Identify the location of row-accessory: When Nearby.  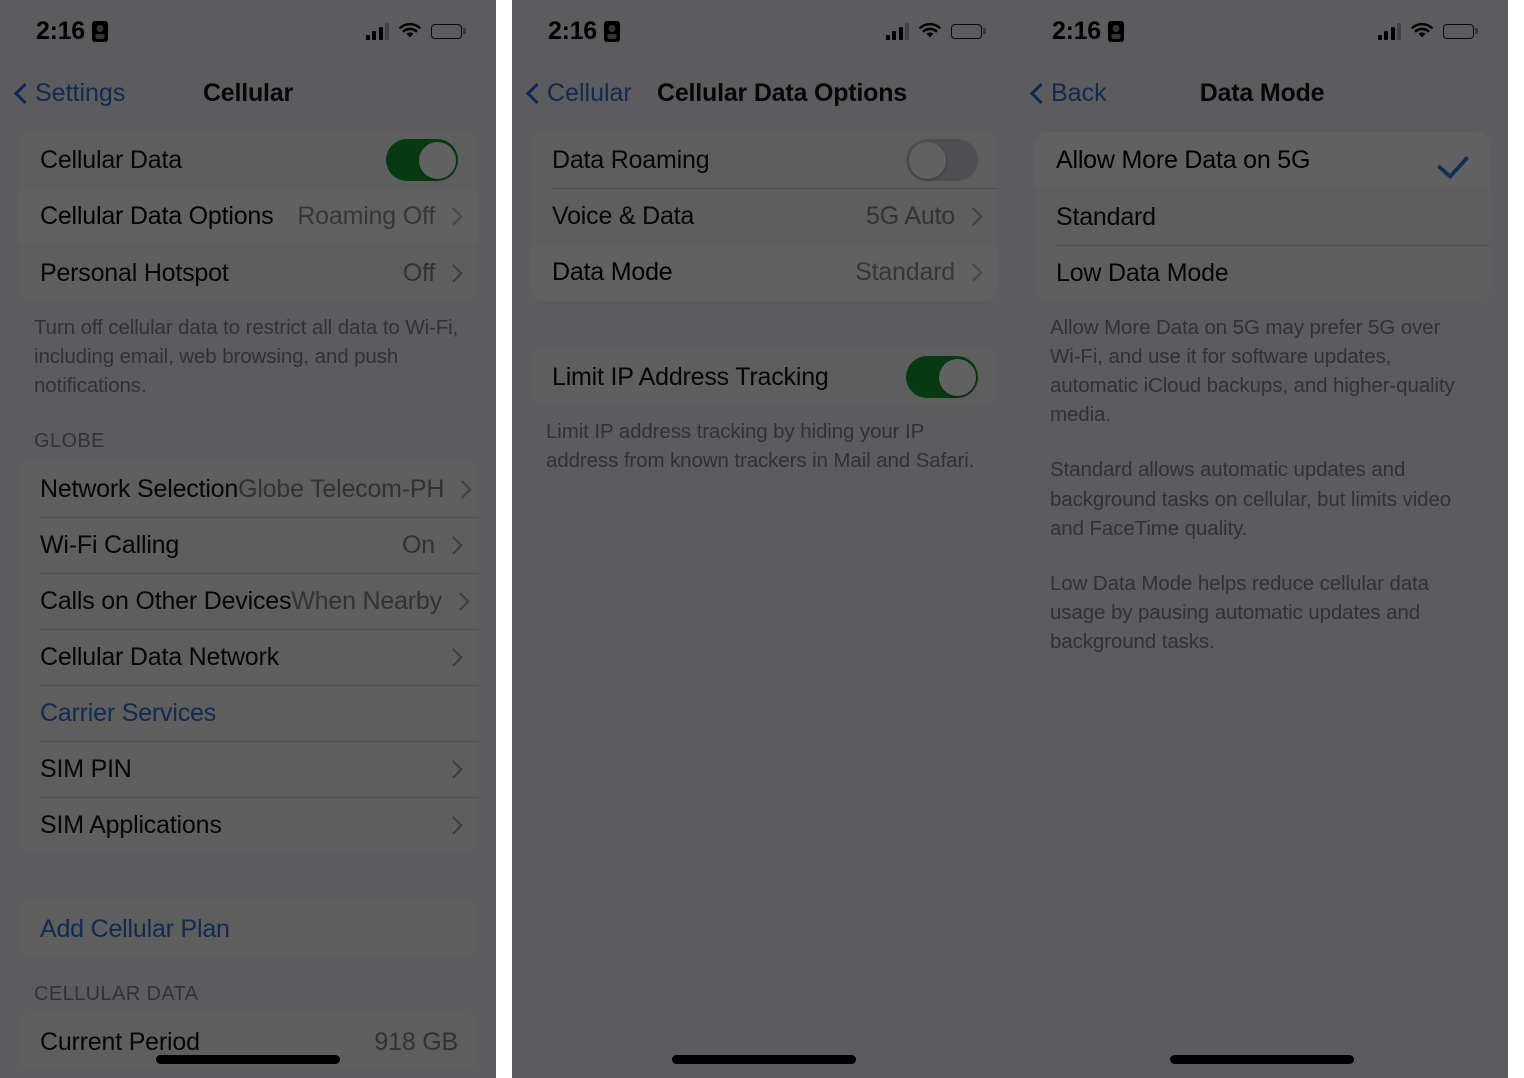
(378, 601).